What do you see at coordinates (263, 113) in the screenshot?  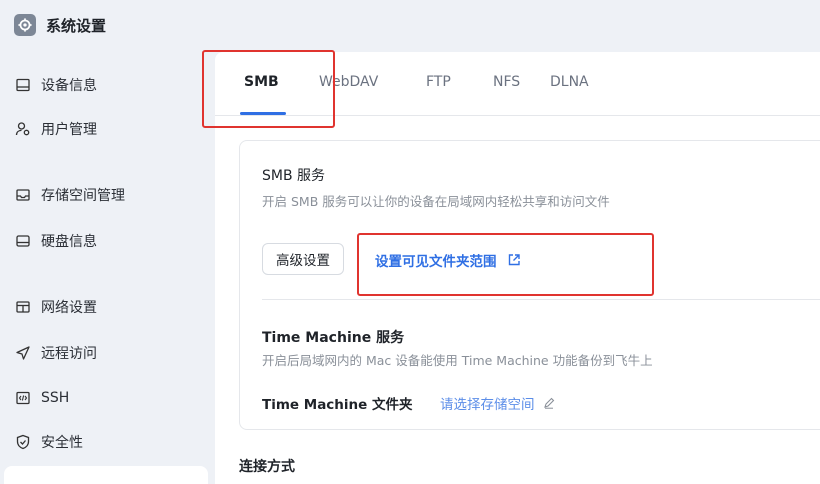 I see `active-tab-indicator` at bounding box center [263, 113].